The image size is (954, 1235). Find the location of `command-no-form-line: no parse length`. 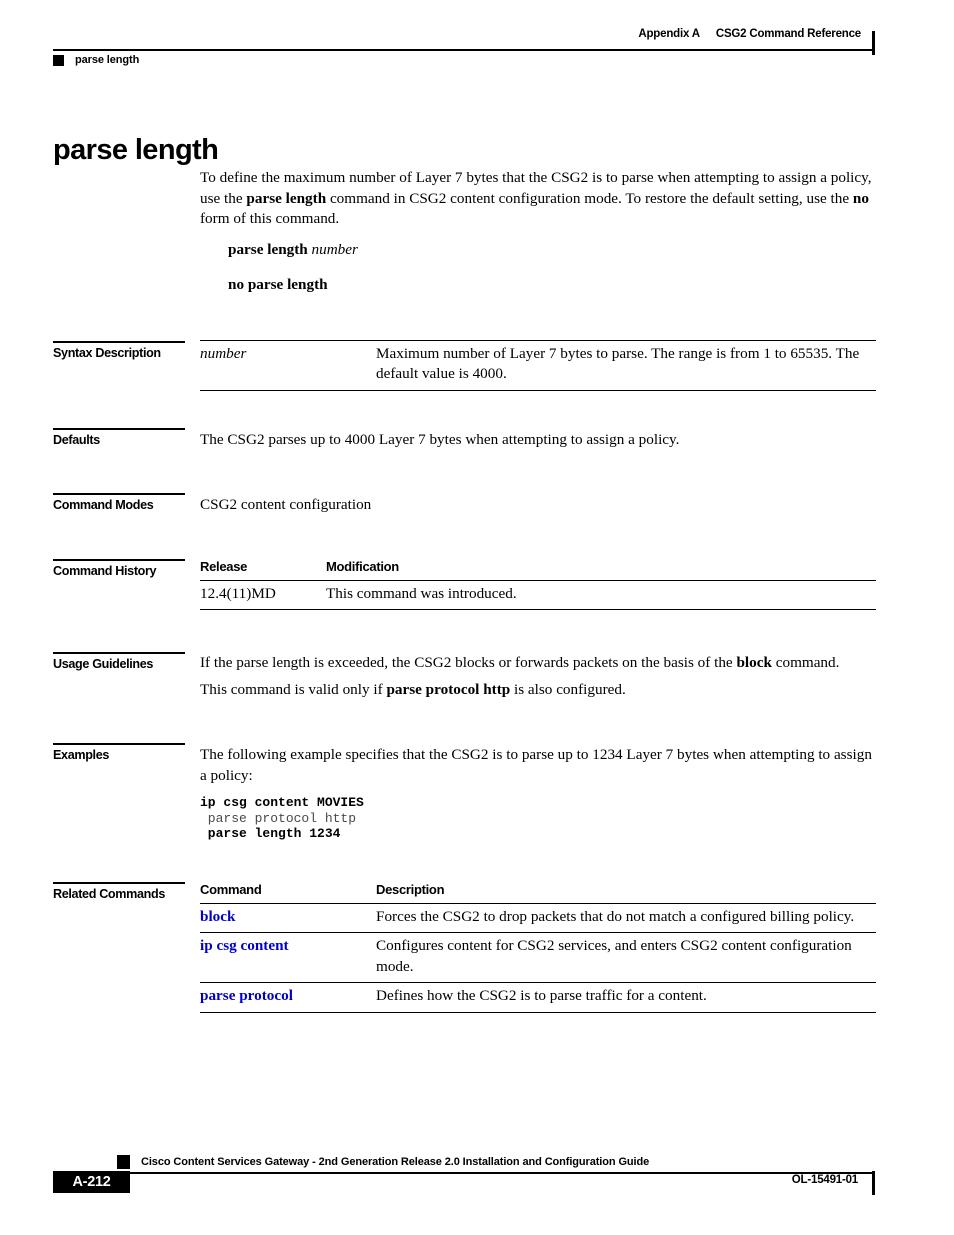

command-no-form-line: no parse length is located at coordinates (278, 285).